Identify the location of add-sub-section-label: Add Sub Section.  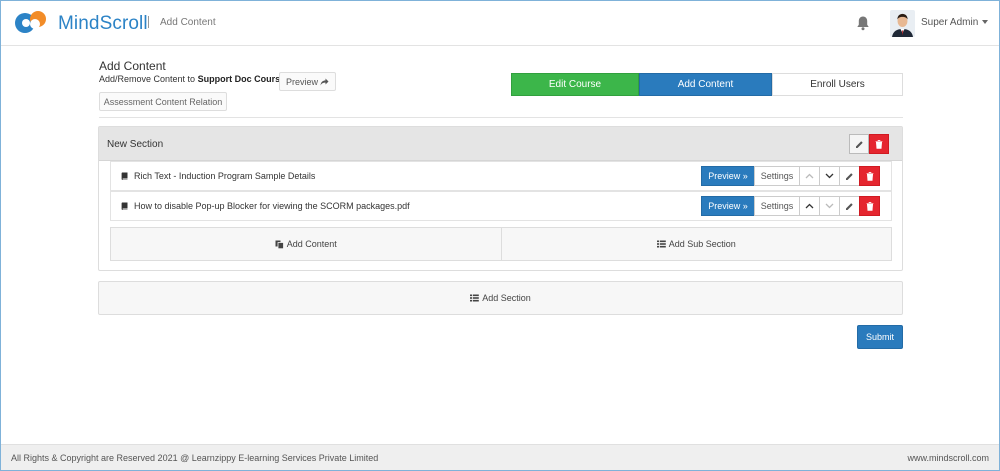
(702, 244).